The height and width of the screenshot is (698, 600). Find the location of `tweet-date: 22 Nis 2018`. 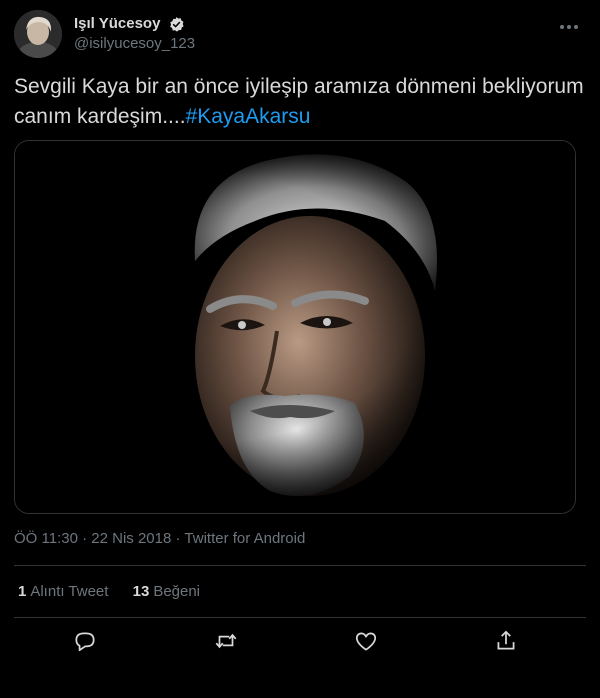

tweet-date: 22 Nis 2018 is located at coordinates (131, 538).